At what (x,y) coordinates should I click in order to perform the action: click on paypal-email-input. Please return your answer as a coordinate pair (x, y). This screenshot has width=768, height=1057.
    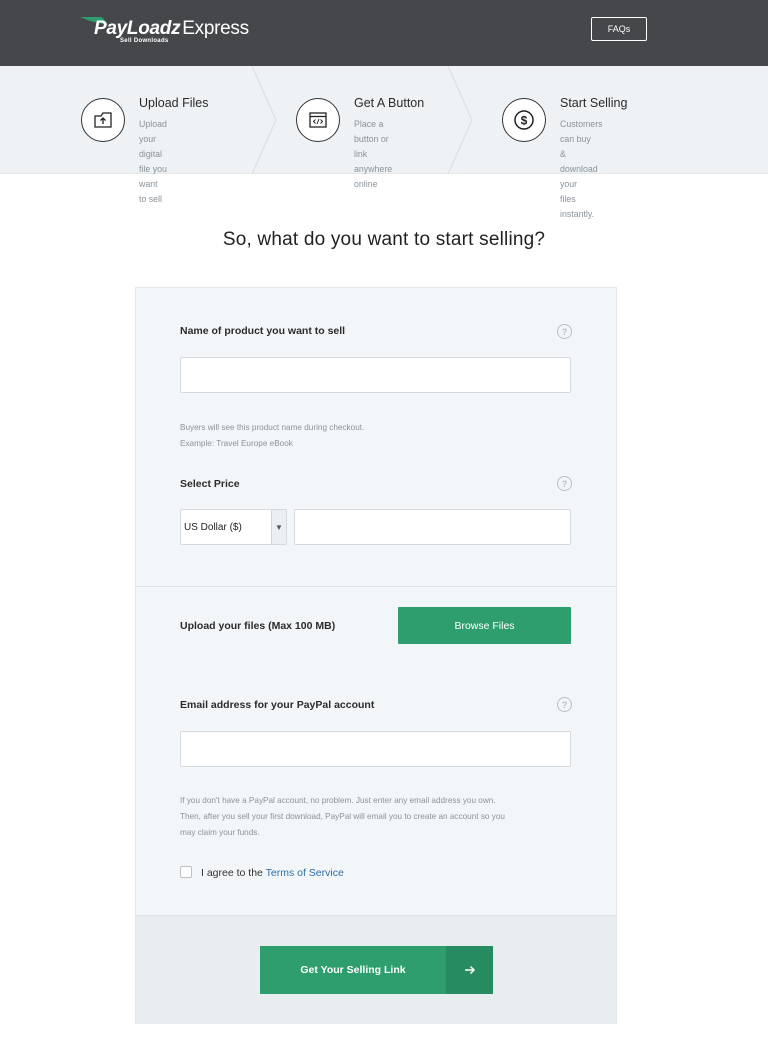
    Looking at the image, I should click on (375, 749).